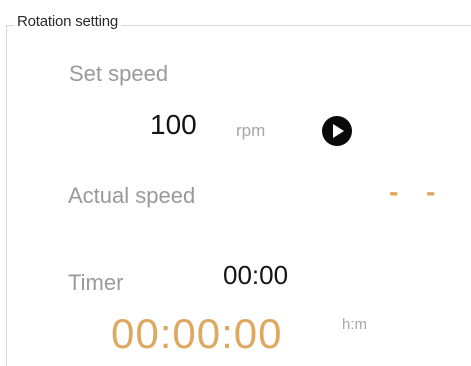 This screenshot has height=366, width=471. Describe the element at coordinates (251, 130) in the screenshot. I see `rpm-unit-label: rpm` at that location.